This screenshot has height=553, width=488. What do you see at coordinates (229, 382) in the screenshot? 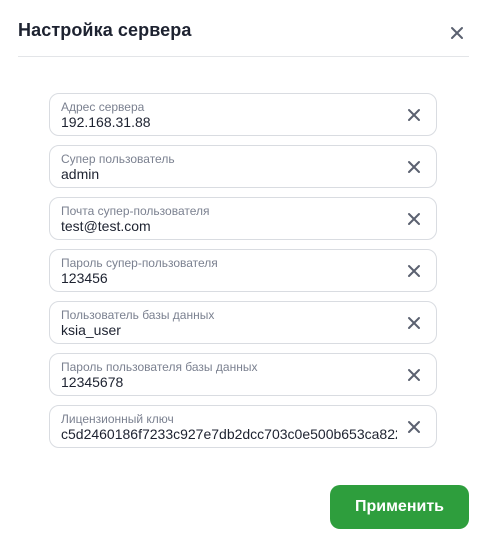
I see `field-value: 12345678` at bounding box center [229, 382].